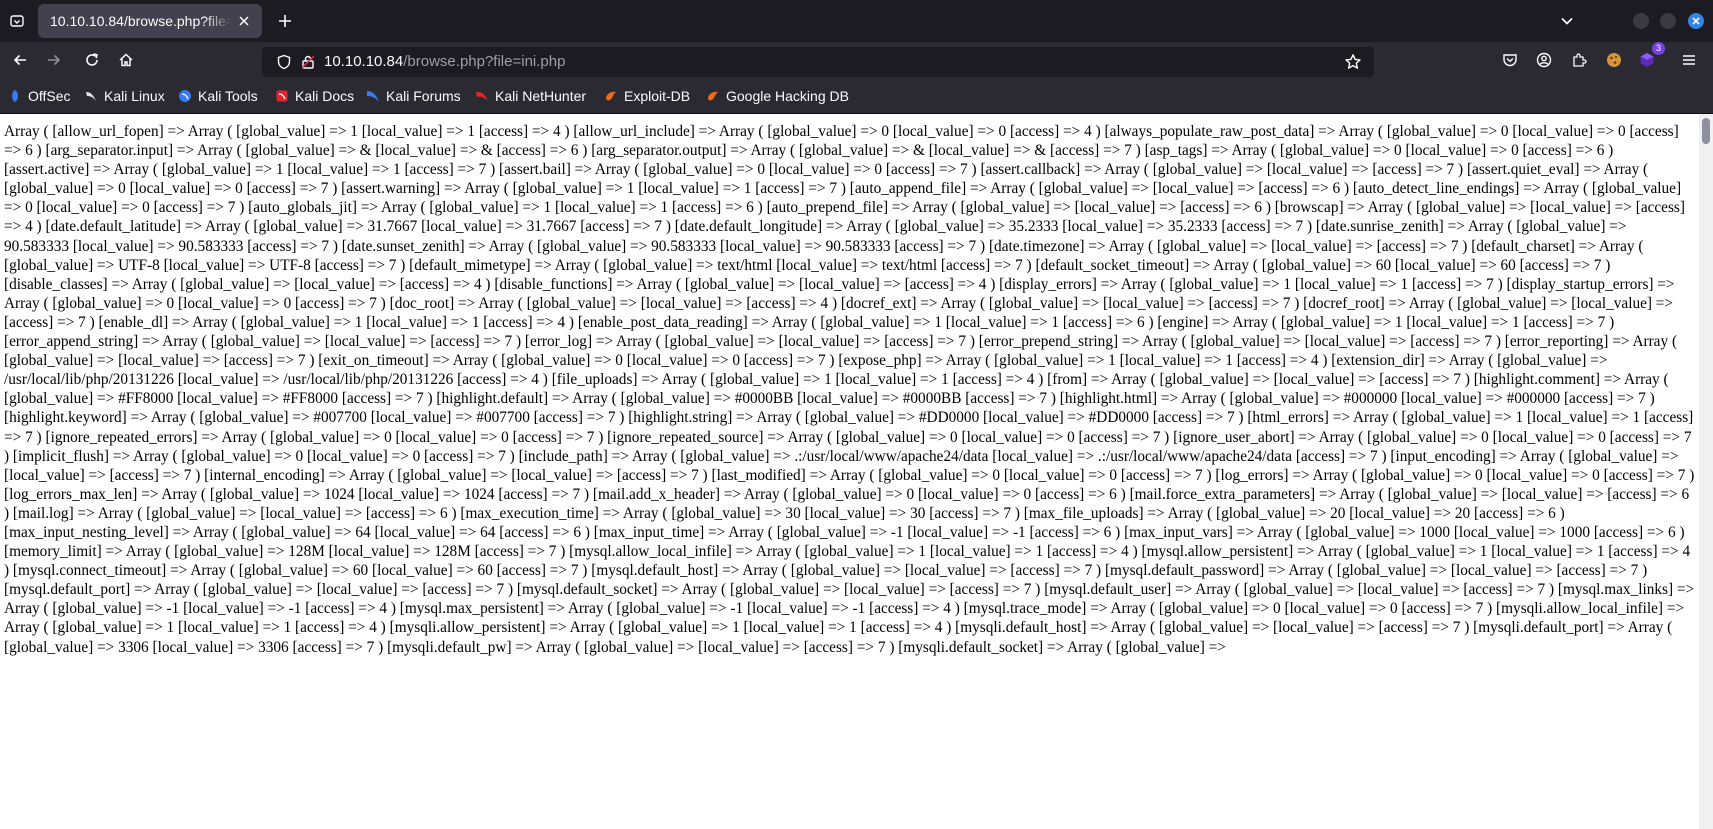  I want to click on bookmark-label: Kali Tools, so click(228, 96).